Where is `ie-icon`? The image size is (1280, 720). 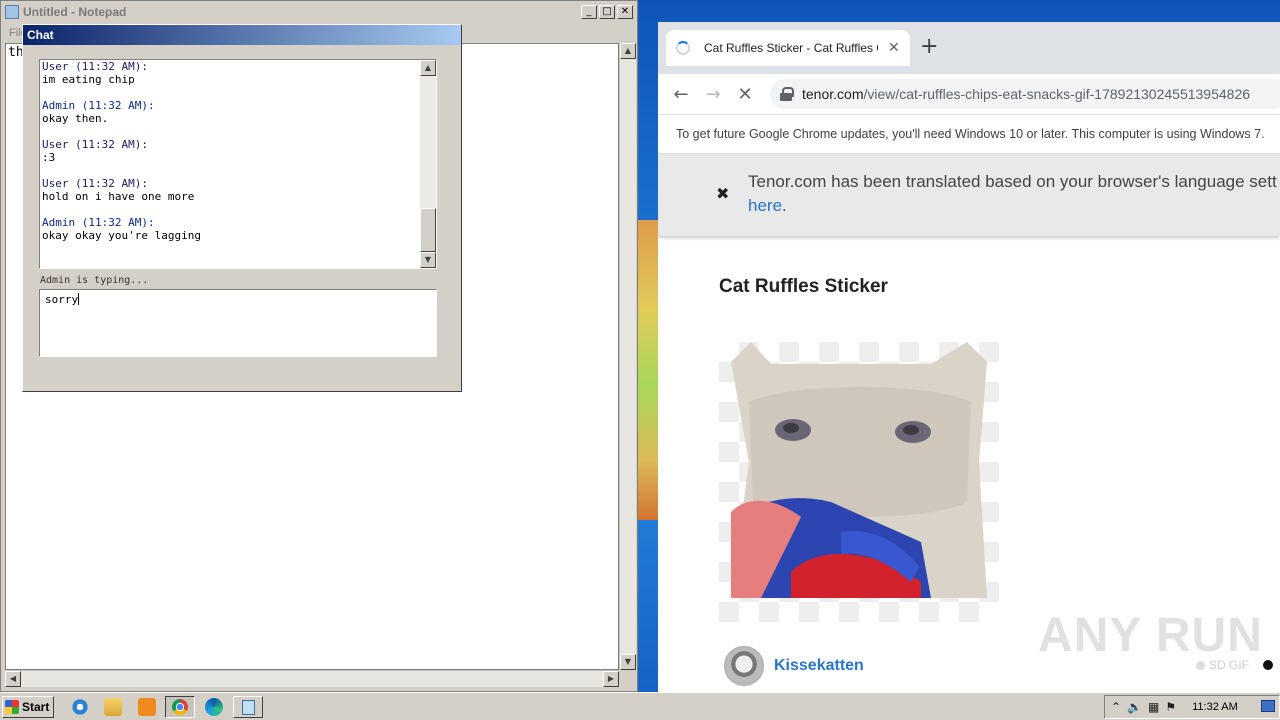 ie-icon is located at coordinates (80, 707).